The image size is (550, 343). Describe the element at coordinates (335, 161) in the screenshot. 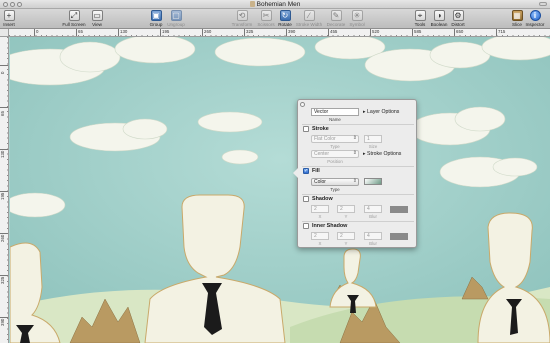

I see `stroke-position-caption: Position` at that location.